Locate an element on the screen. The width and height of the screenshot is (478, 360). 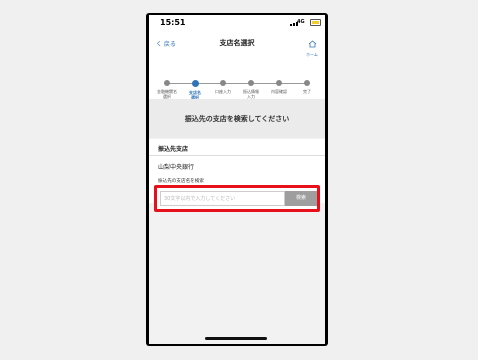
step-1: 金融機関名 選択 is located at coordinates (167, 89).